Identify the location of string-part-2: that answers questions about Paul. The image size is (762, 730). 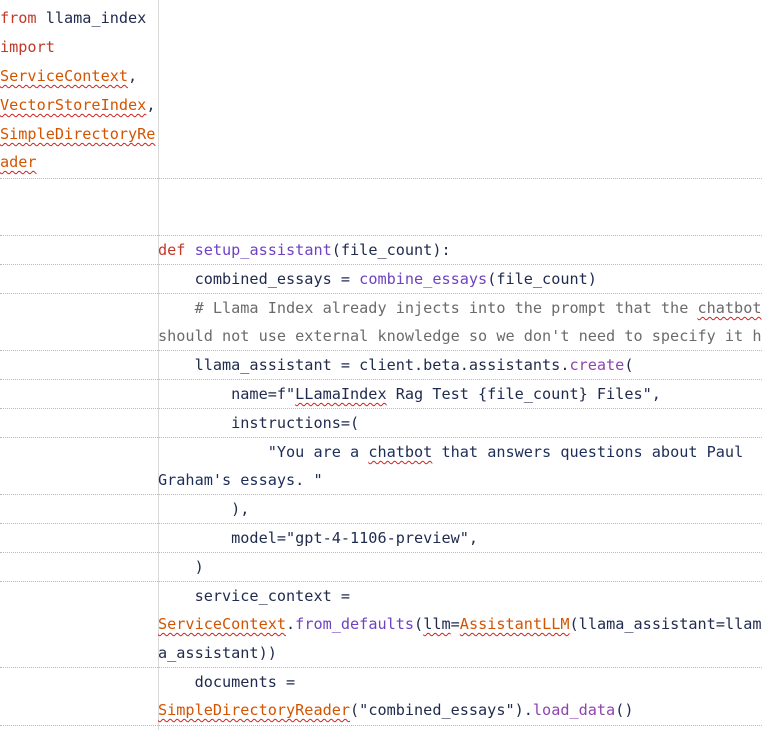
(588, 452).